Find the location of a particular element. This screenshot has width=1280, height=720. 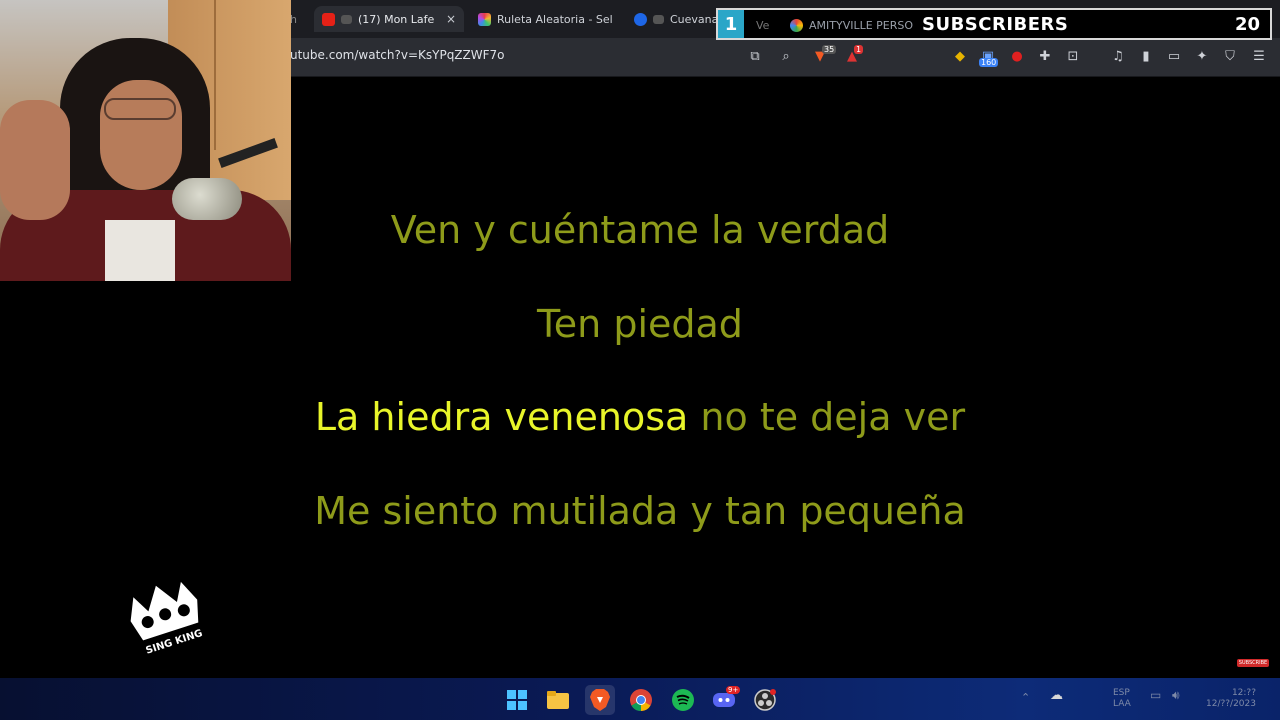

lyric-line-3: La hiedra venenosa no te deja ver is located at coordinates (640, 417).